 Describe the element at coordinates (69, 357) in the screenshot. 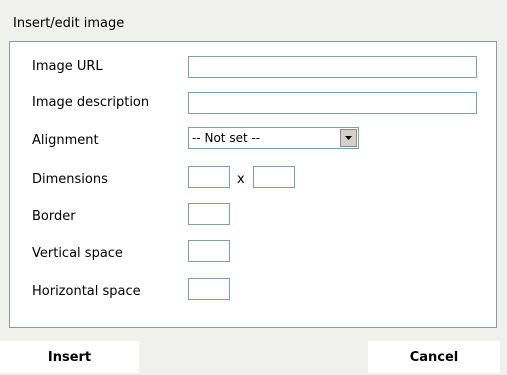

I see `insert-button: Insert` at that location.